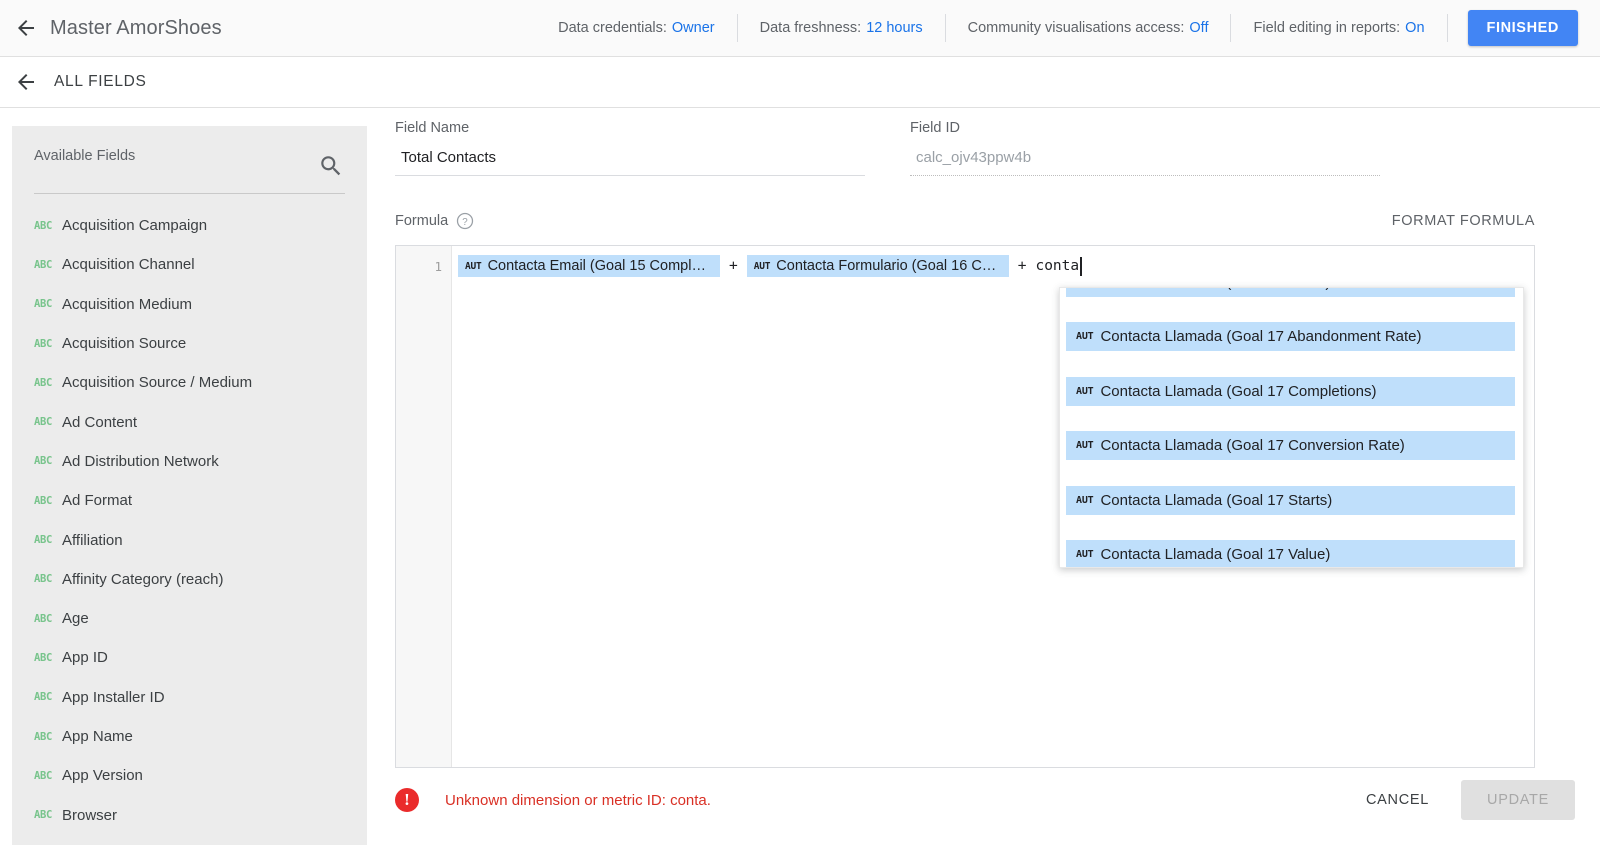 The height and width of the screenshot is (845, 1600). Describe the element at coordinates (1199, 28) in the screenshot. I see `meta-value: Off` at that location.